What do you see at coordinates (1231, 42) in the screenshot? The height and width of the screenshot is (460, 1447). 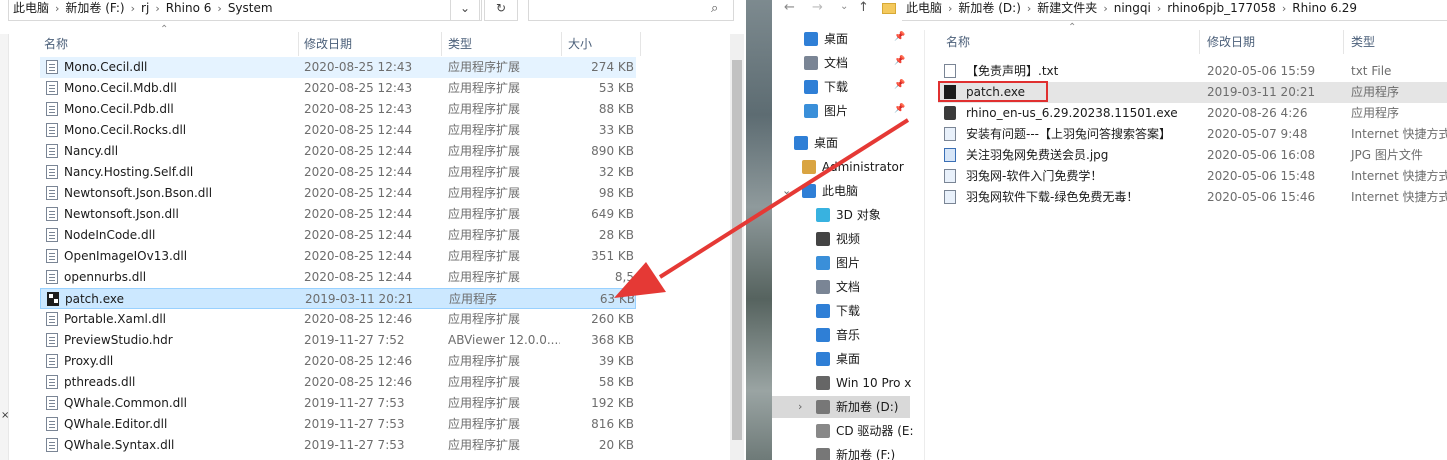 I see `right-col-date: 修改日期` at bounding box center [1231, 42].